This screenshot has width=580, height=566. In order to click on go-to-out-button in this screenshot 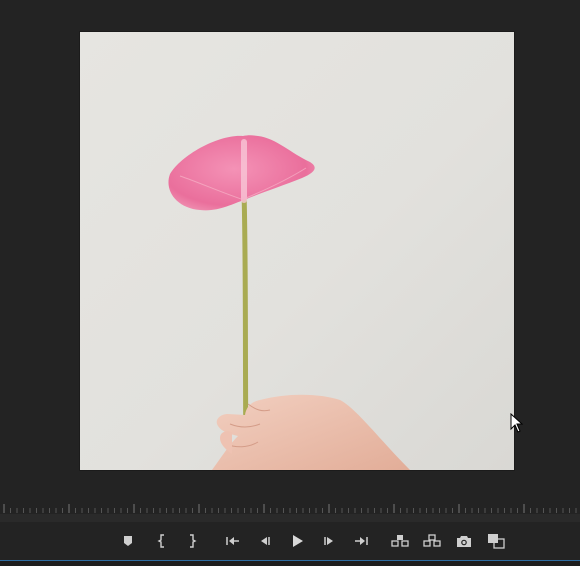, I will do `click(361, 541)`.